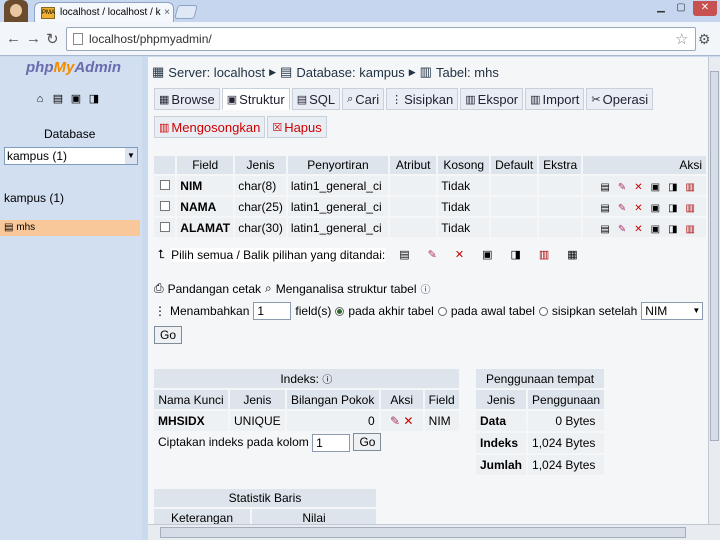  Describe the element at coordinates (340, 311) in the screenshot. I see `radio-at-end` at that location.